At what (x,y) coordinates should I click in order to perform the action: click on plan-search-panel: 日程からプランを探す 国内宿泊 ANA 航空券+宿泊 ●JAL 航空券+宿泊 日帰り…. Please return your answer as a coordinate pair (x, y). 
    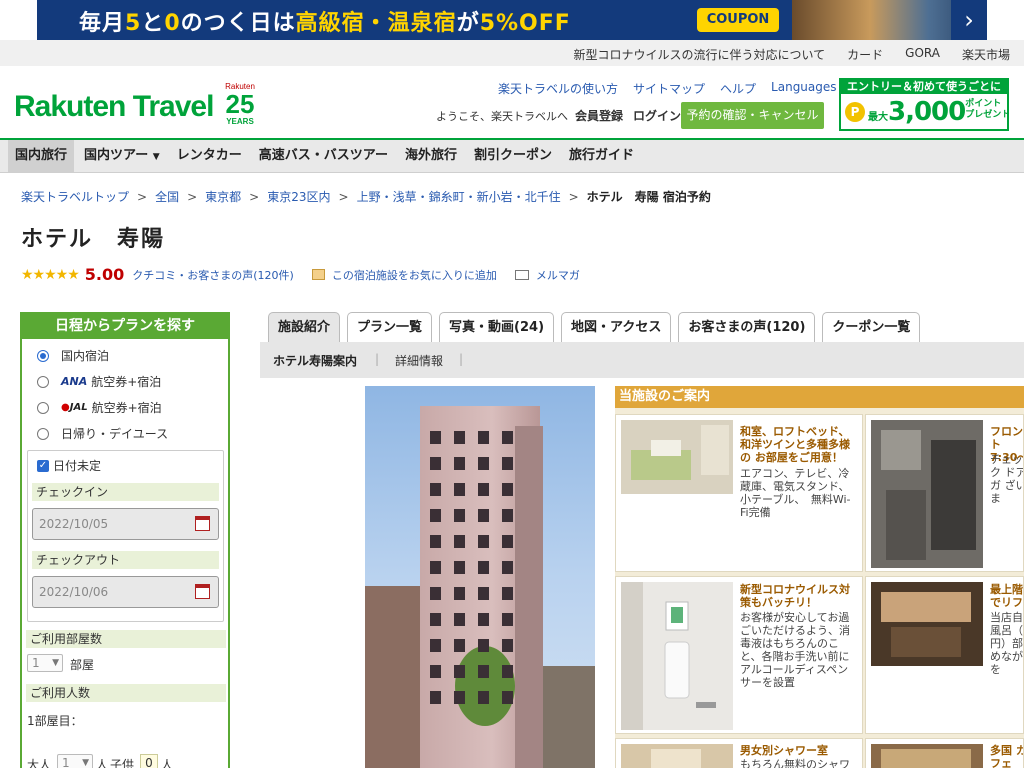
    Looking at the image, I should click on (125, 540).